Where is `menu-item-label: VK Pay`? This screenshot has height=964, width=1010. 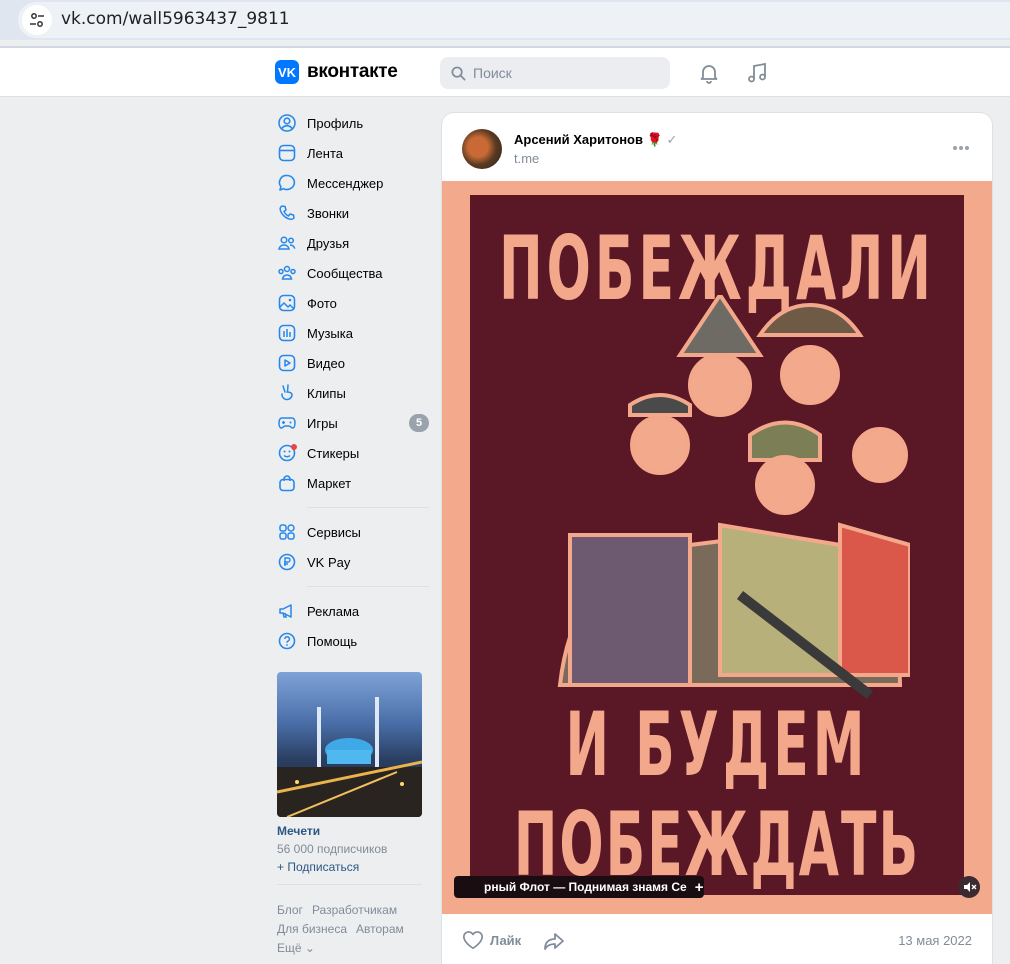
menu-item-label: VK Pay is located at coordinates (329, 562).